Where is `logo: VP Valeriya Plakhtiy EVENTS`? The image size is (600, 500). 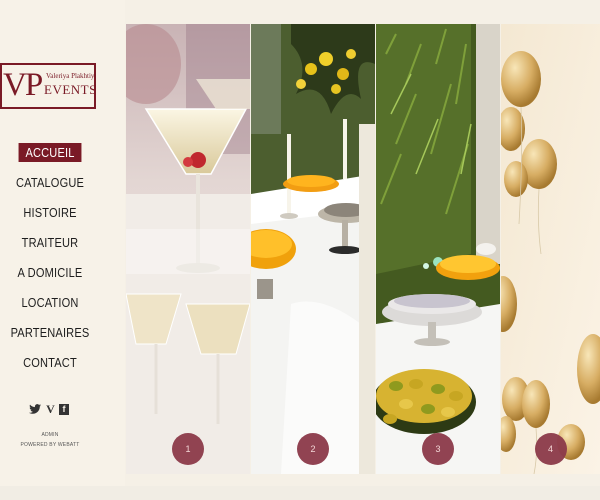 logo: VP Valeriya Plakhtiy EVENTS is located at coordinates (48, 86).